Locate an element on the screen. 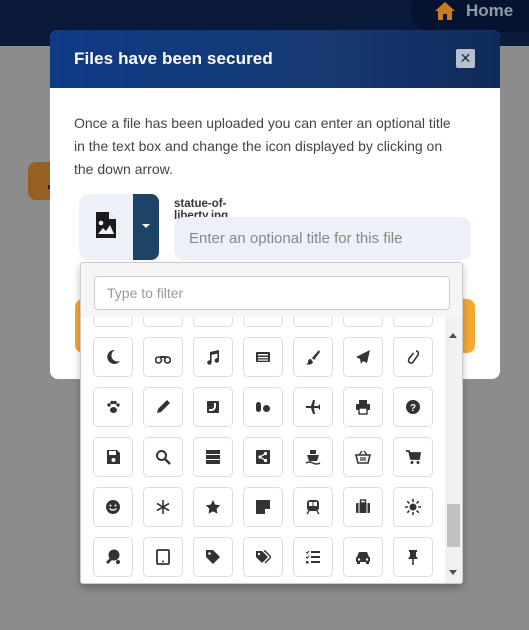  icon-option: ? is located at coordinates (413, 407).